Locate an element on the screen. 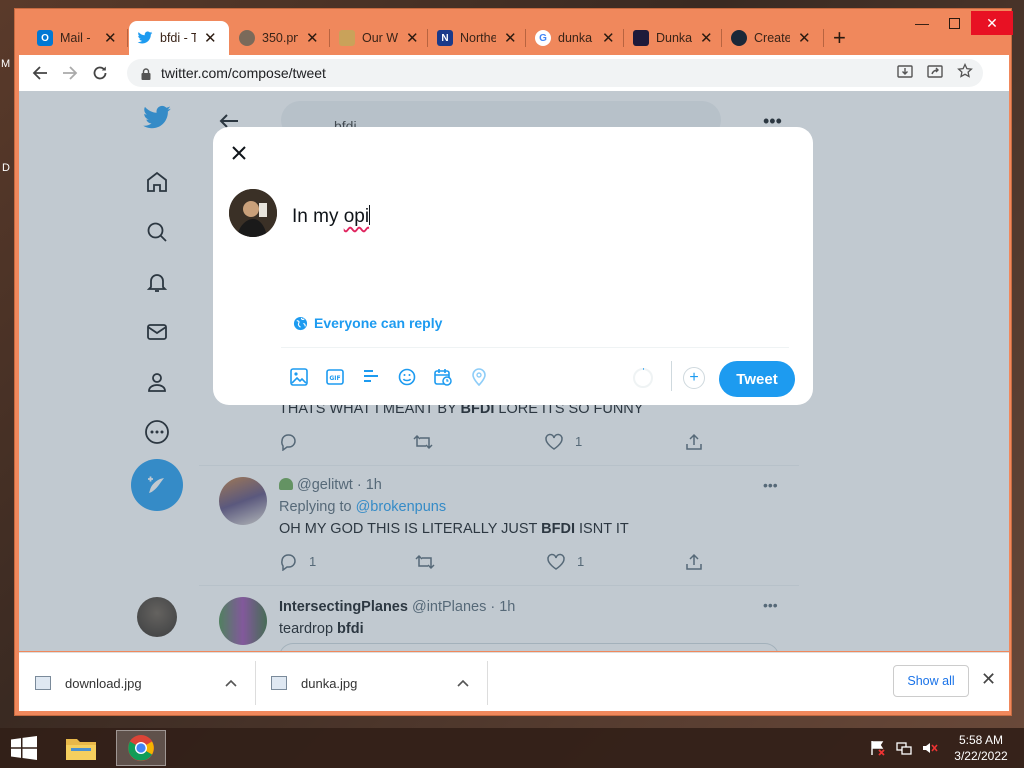 The width and height of the screenshot is (1024, 768). tab-steam-create: Create ✕ is located at coordinates (773, 38).